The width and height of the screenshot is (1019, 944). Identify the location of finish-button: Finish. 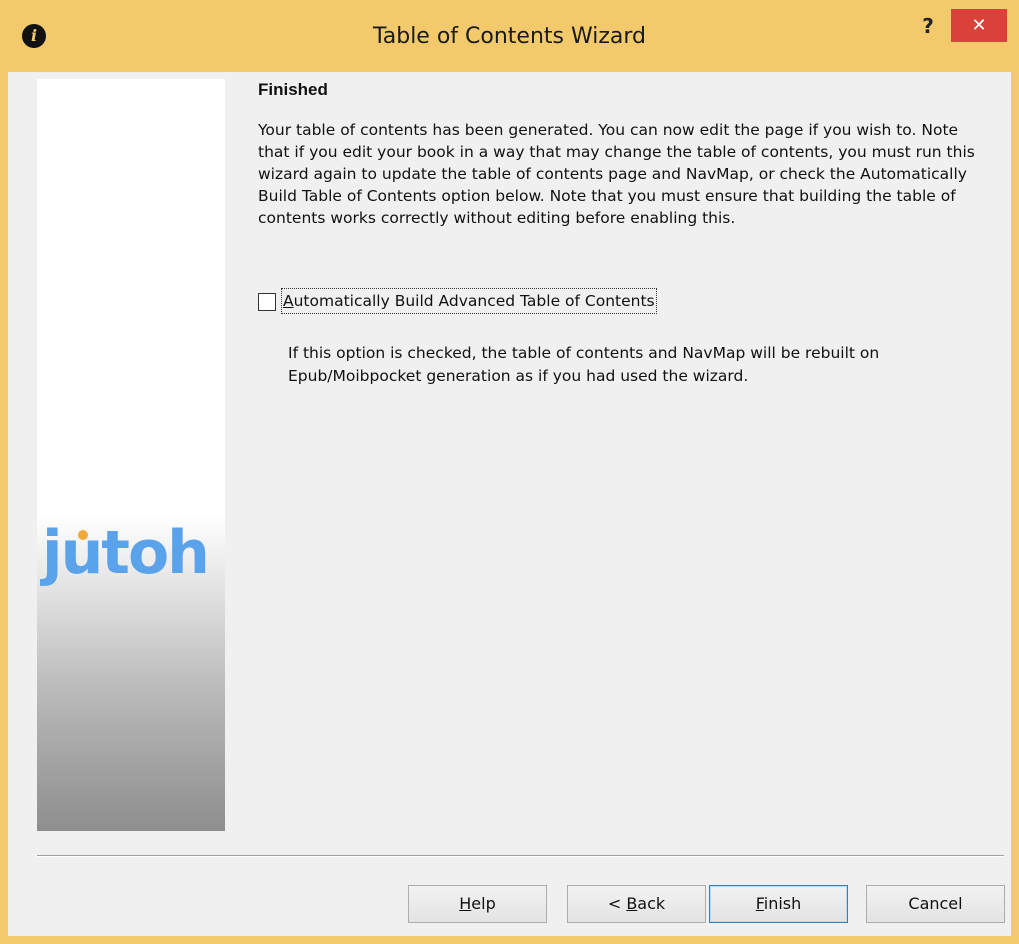
(778, 904).